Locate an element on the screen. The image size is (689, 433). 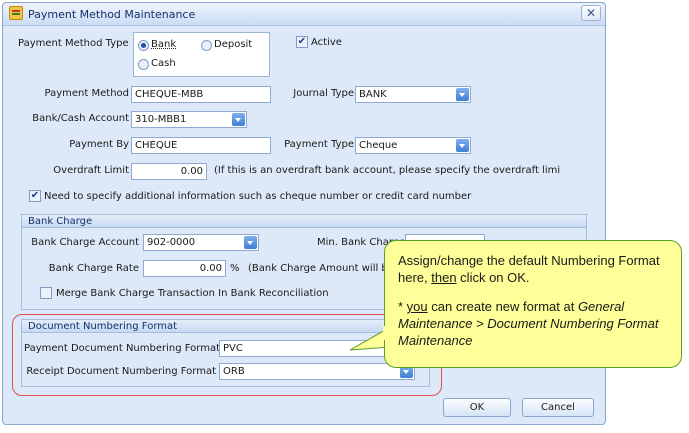
callout-text-2a: * is located at coordinates (402, 306).